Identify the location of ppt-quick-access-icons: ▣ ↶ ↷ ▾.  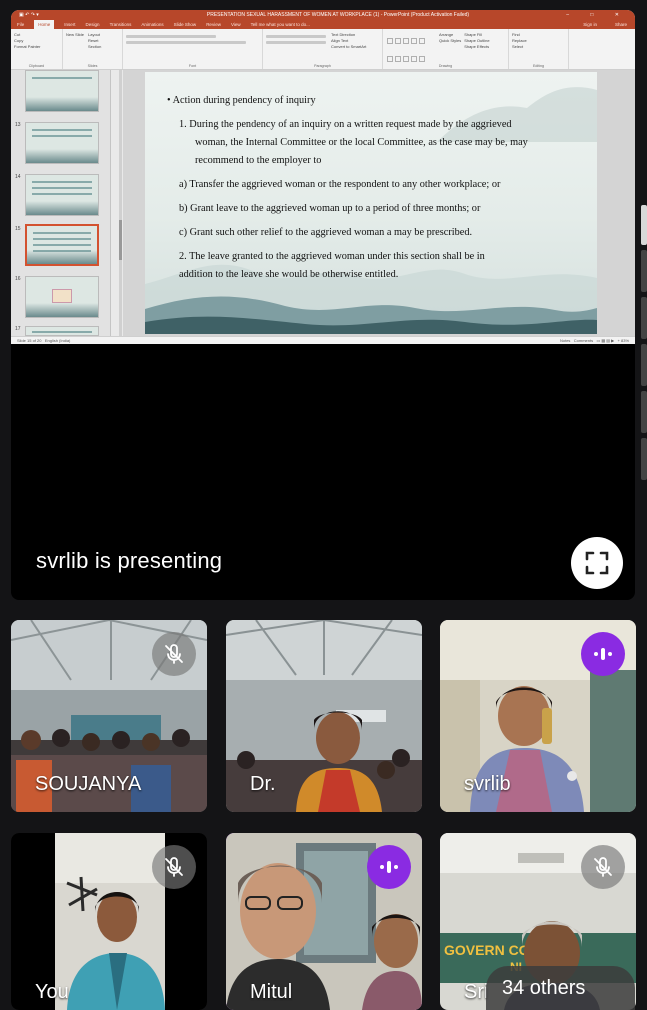
(29, 15).